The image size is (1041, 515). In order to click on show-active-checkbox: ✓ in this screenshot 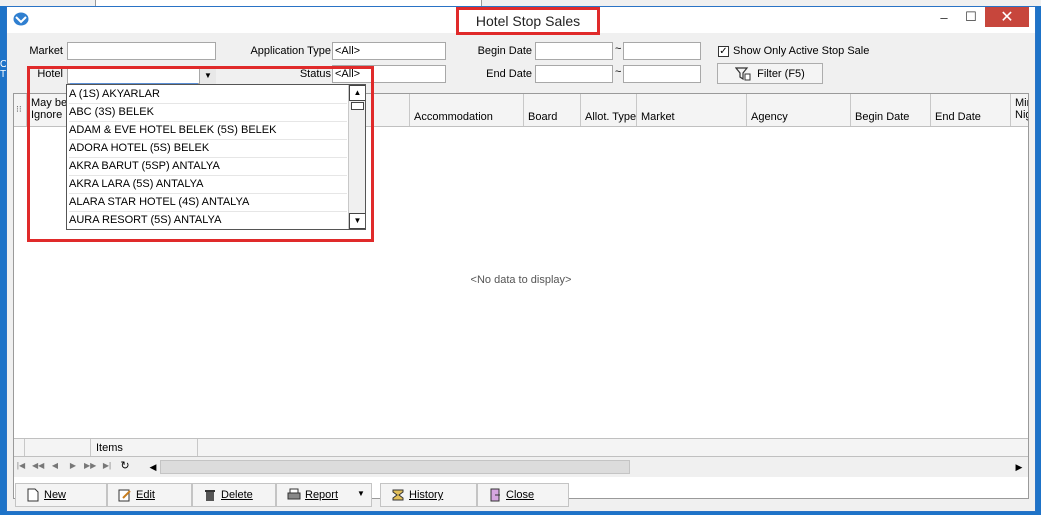, I will do `click(723, 51)`.